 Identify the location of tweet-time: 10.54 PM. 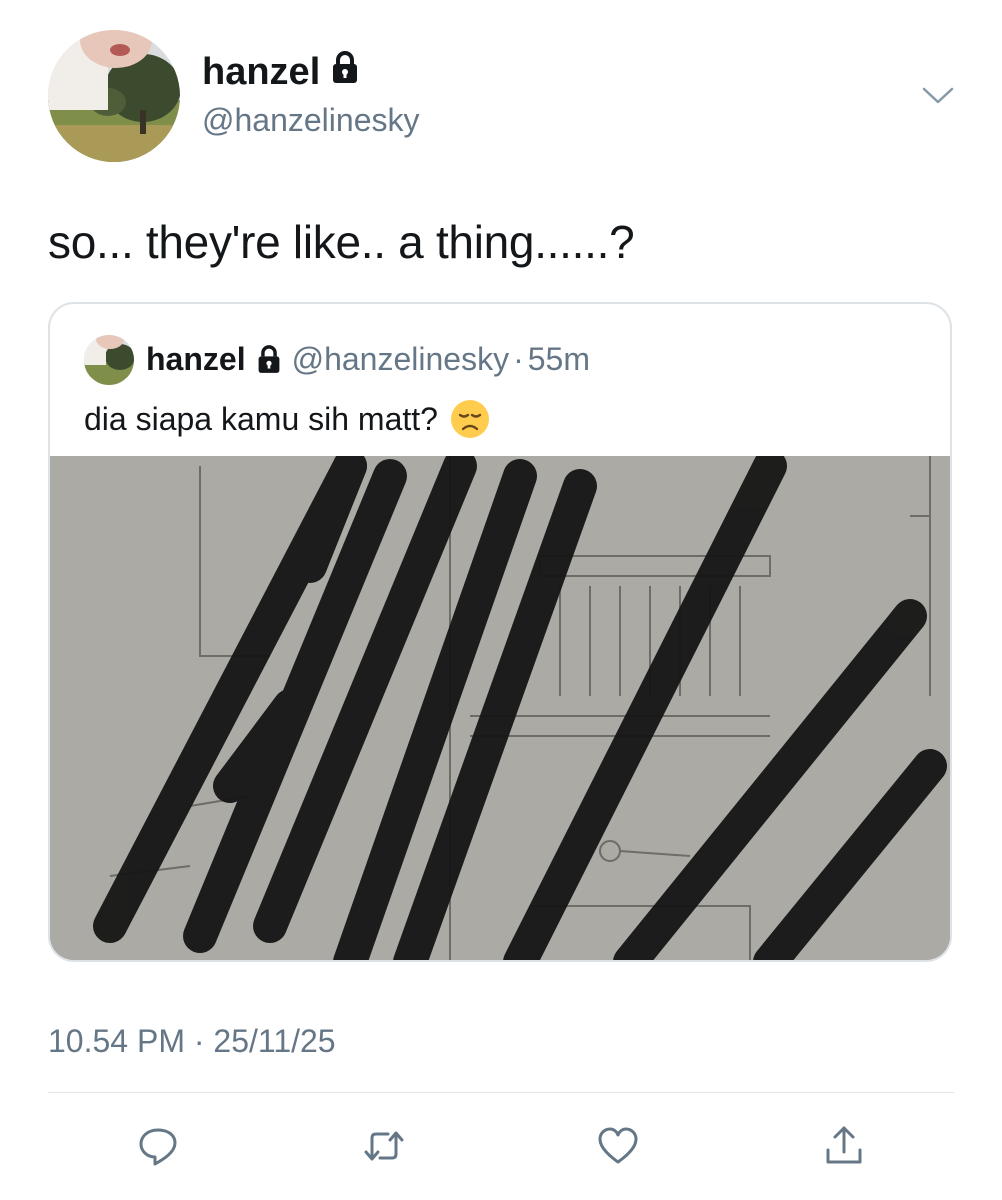
(116, 1041).